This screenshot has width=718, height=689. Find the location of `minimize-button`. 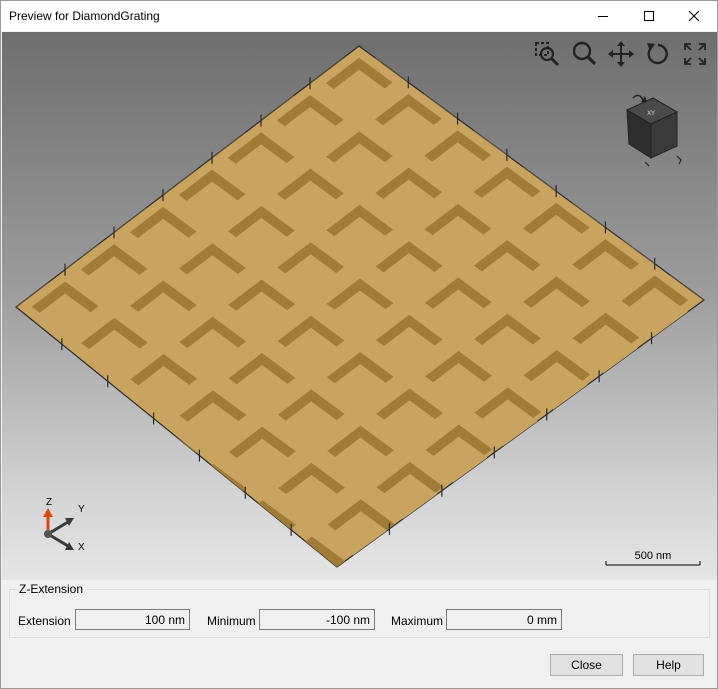

minimize-button is located at coordinates (603, 16).